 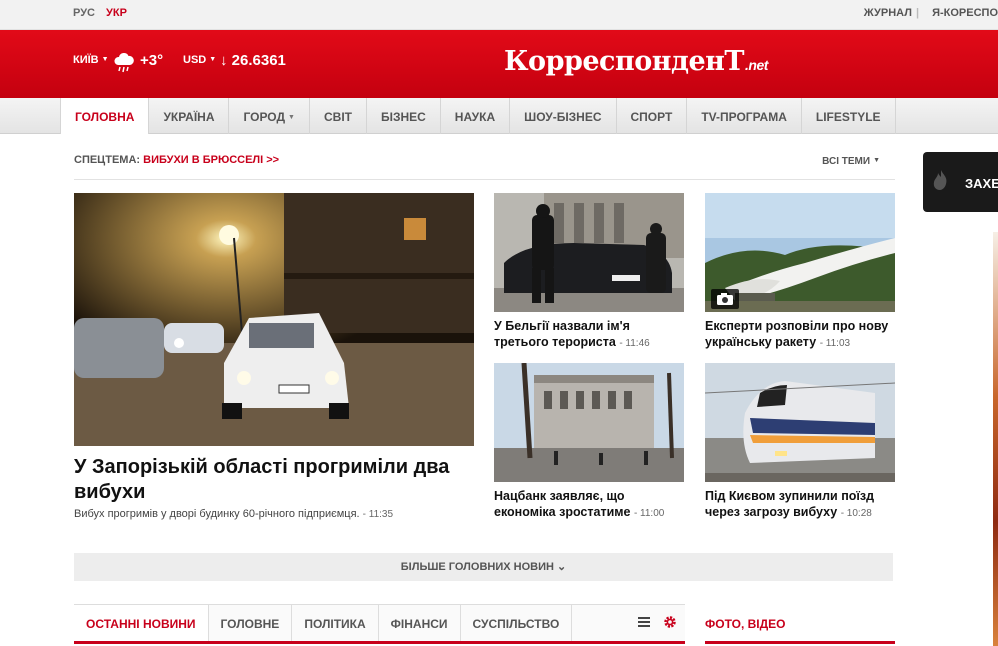 I want to click on tab-latest-news: ОСТАННІ НОВИНИ, so click(x=141, y=623).